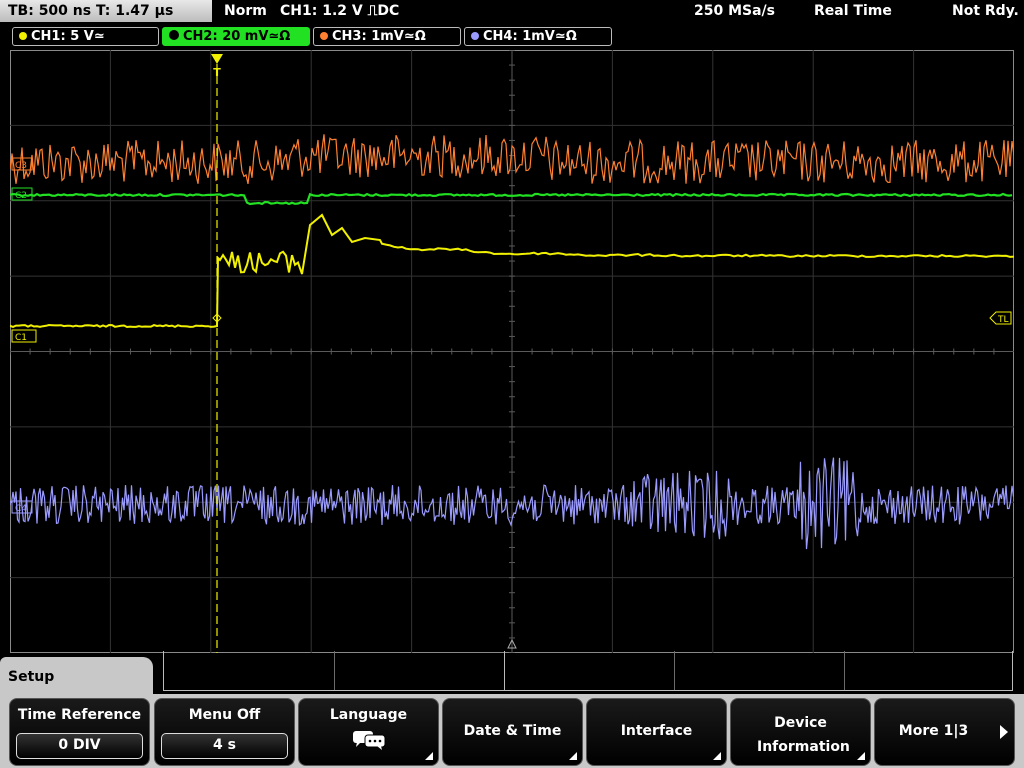 This screenshot has width=1024, height=768. Describe the element at coordinates (511, 199) in the screenshot. I see `ch2-waveform` at that location.